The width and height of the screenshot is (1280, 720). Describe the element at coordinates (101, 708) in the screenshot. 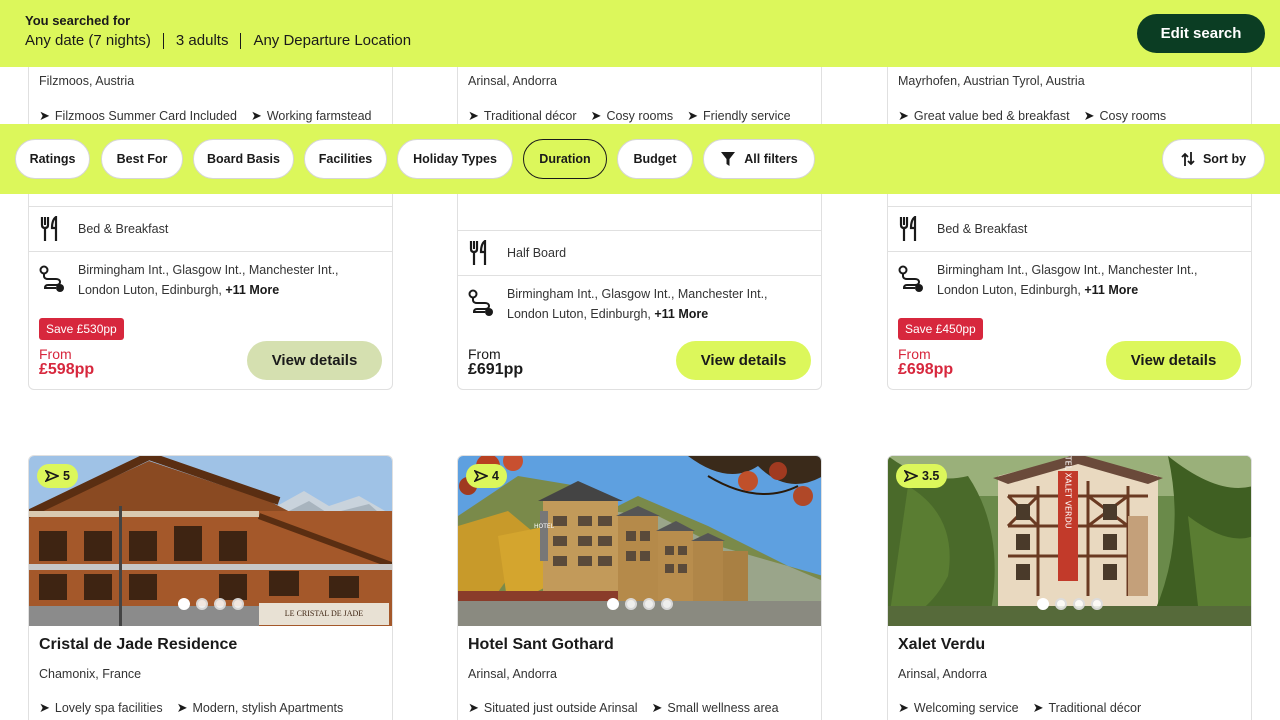

I see `feature-item: ➤ Lovely spa facilities` at that location.